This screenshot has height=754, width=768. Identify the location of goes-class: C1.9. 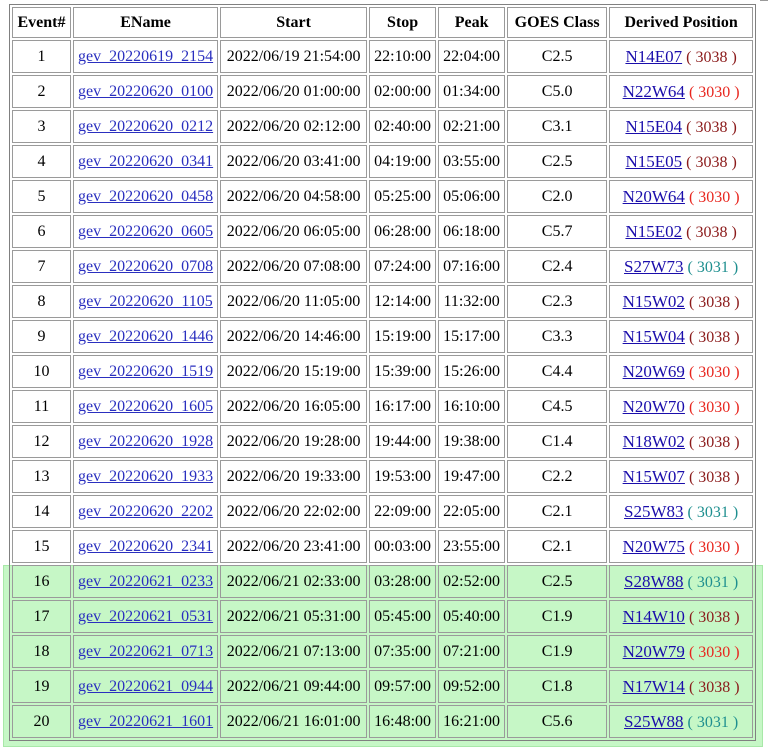
(557, 651).